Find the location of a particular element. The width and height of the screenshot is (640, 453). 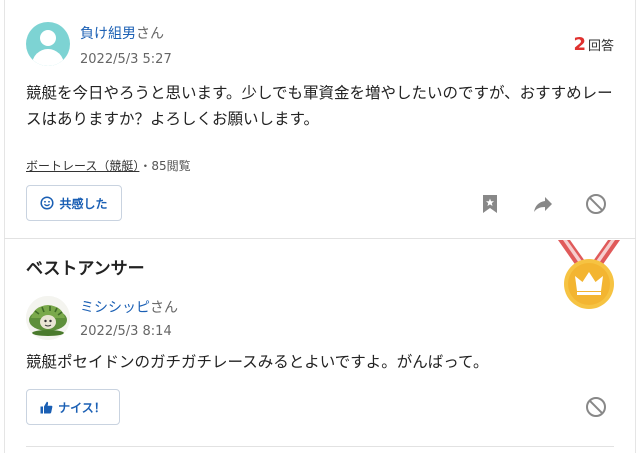

empathy-button: 共感した is located at coordinates (74, 203).